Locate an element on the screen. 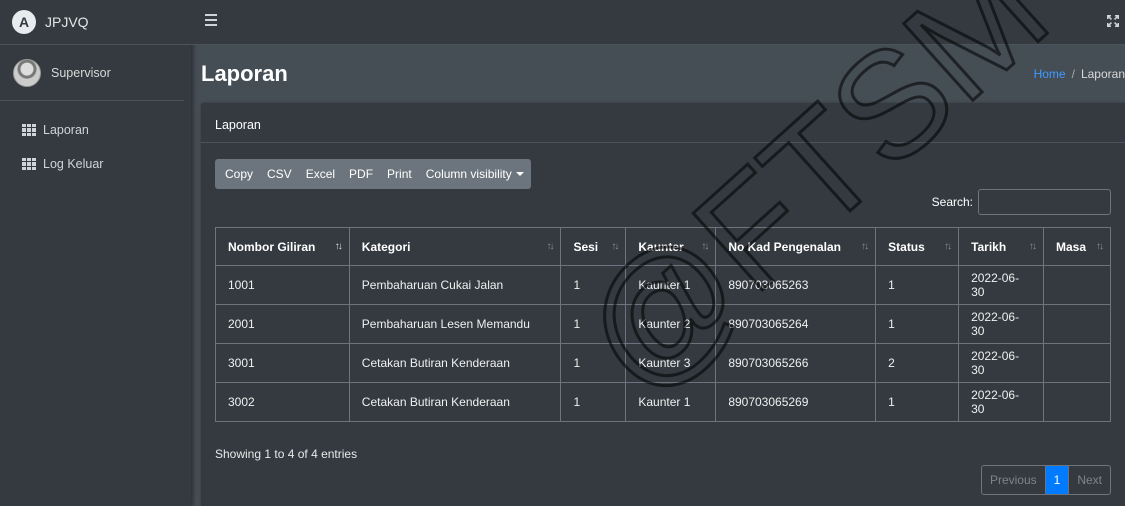 The width and height of the screenshot is (1125, 506). table-cell: Kaunter 2 is located at coordinates (671, 324).